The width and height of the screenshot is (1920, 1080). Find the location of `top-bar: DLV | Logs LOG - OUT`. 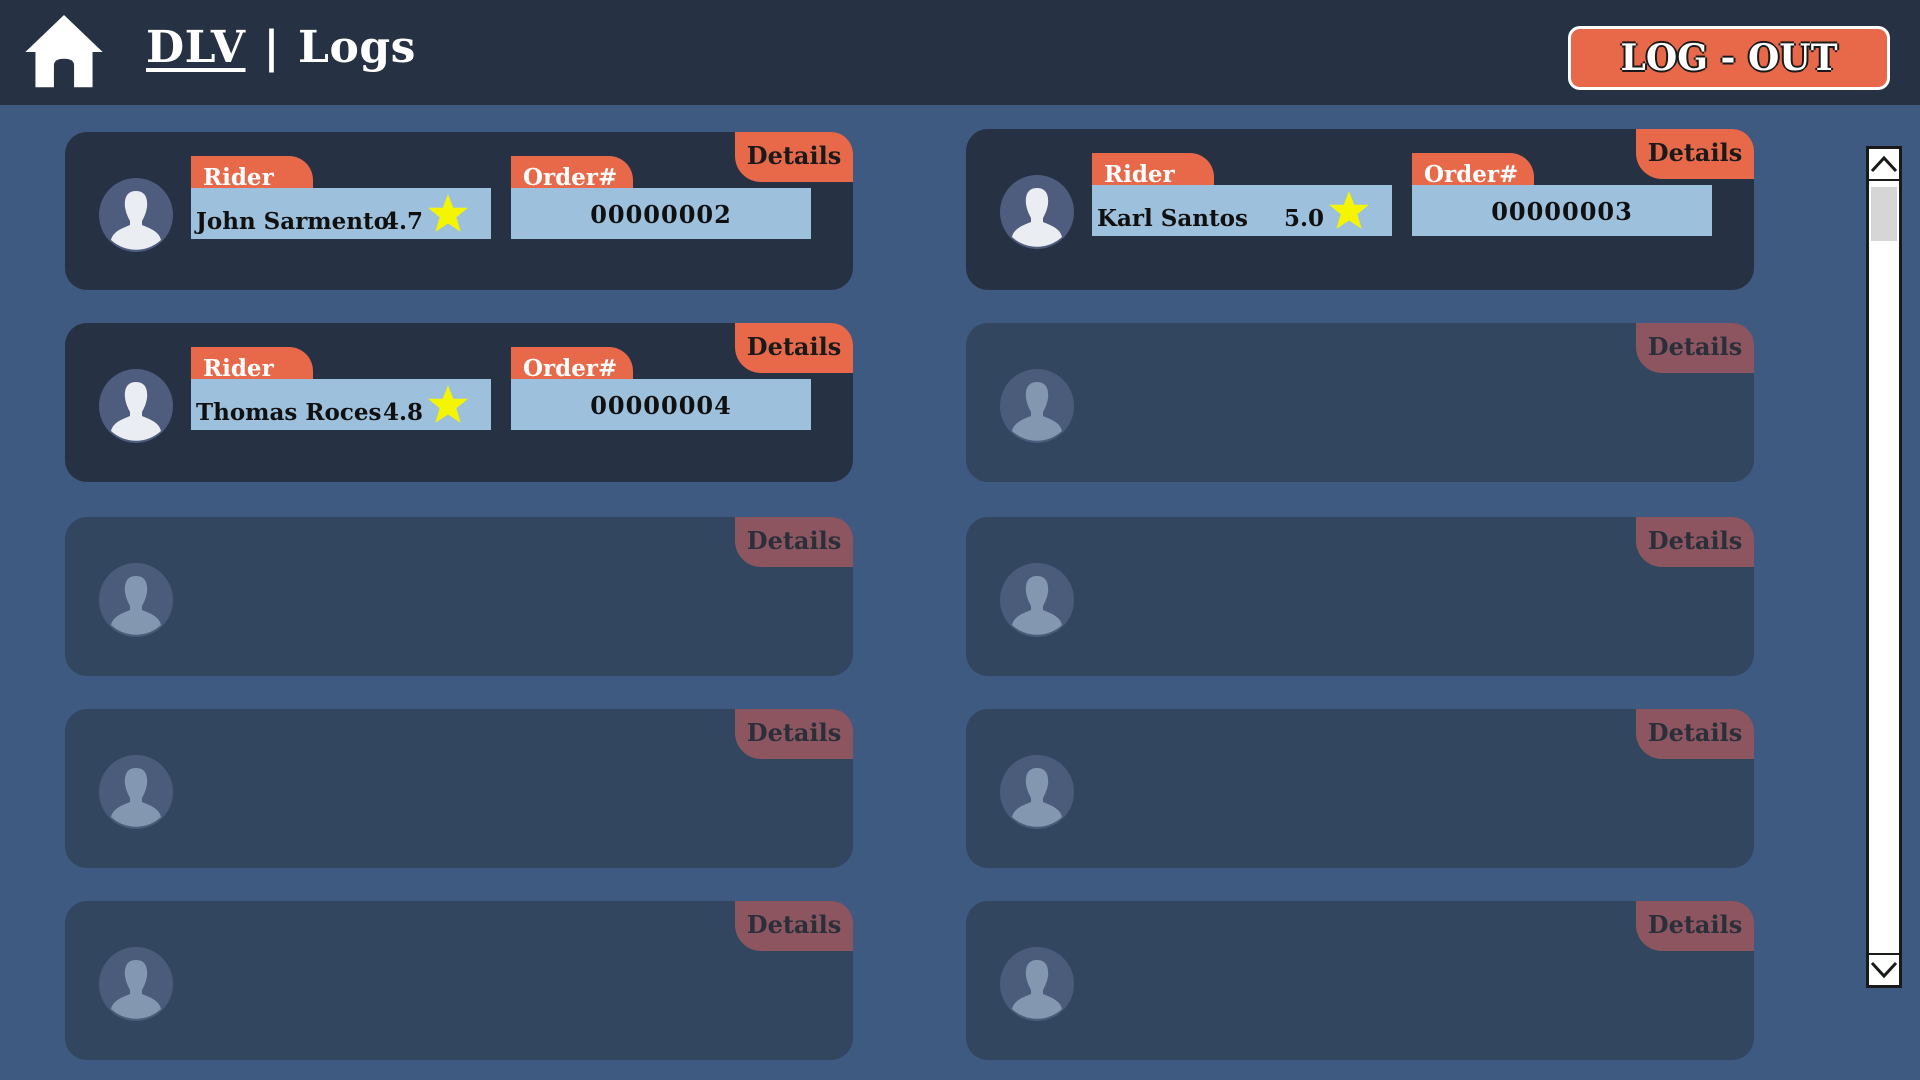

top-bar: DLV | Logs LOG - OUT is located at coordinates (960, 52).